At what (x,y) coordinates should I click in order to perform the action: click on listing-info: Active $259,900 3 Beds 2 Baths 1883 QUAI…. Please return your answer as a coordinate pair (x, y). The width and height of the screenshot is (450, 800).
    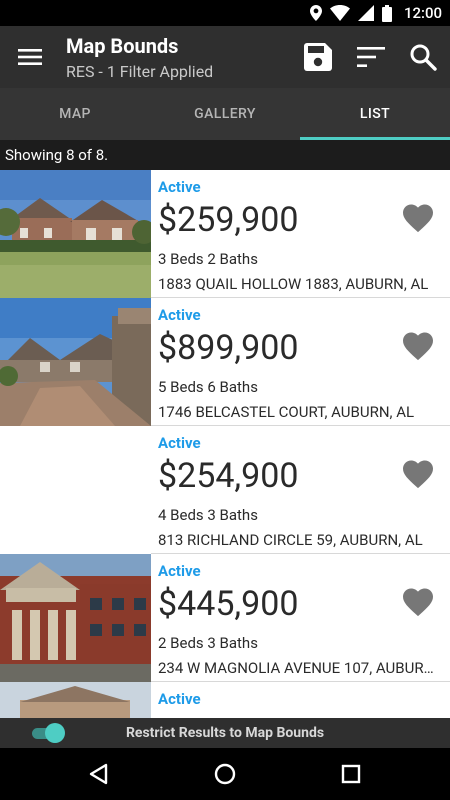
    Looking at the image, I should click on (297, 234).